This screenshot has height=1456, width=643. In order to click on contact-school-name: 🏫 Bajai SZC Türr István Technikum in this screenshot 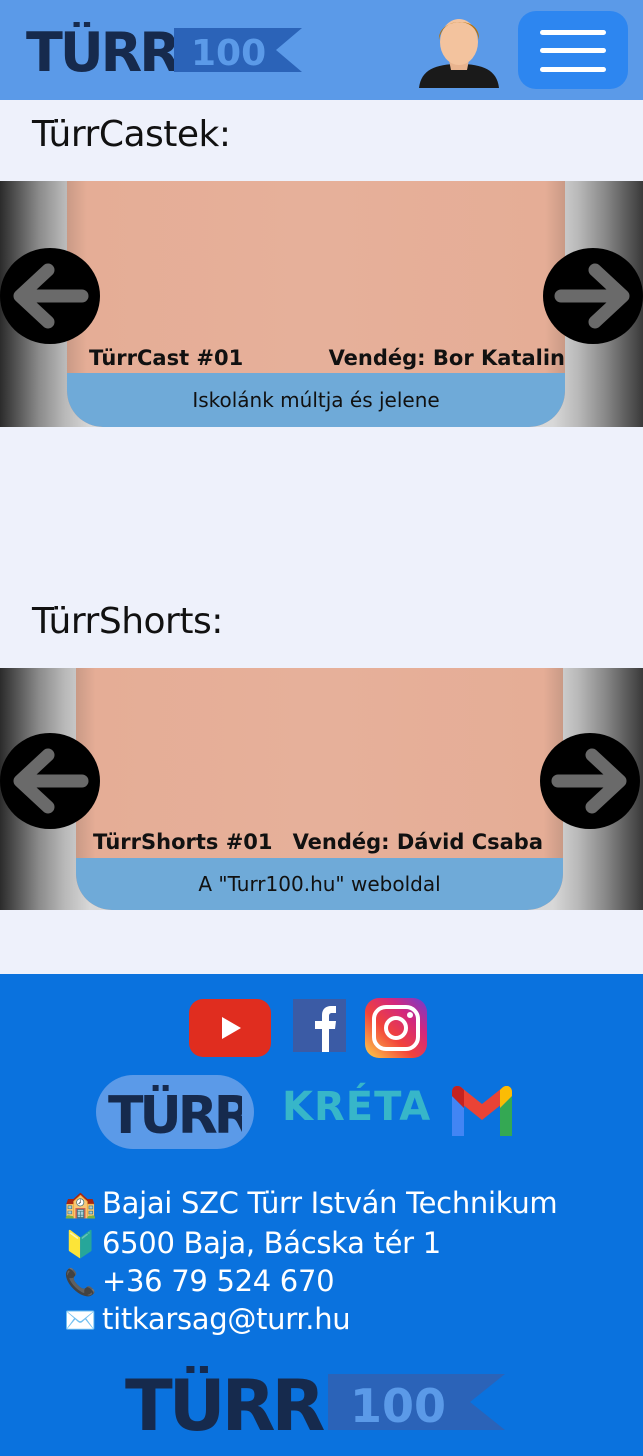, I will do `click(344, 1206)`.